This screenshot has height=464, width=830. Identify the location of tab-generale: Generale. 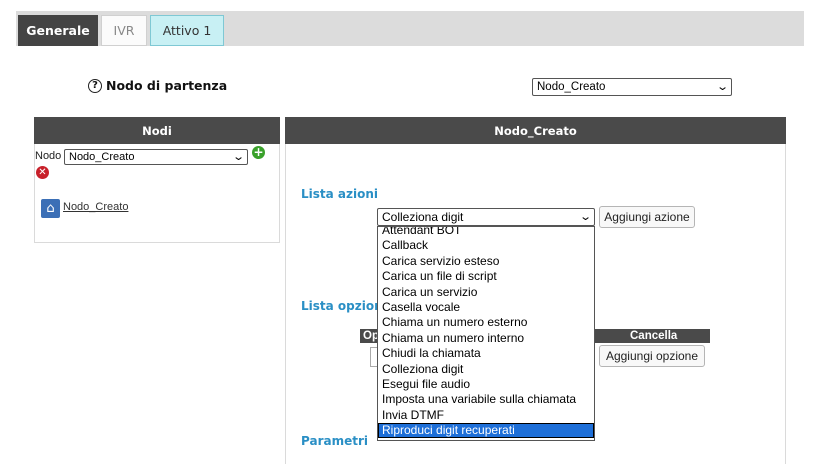
(58, 30).